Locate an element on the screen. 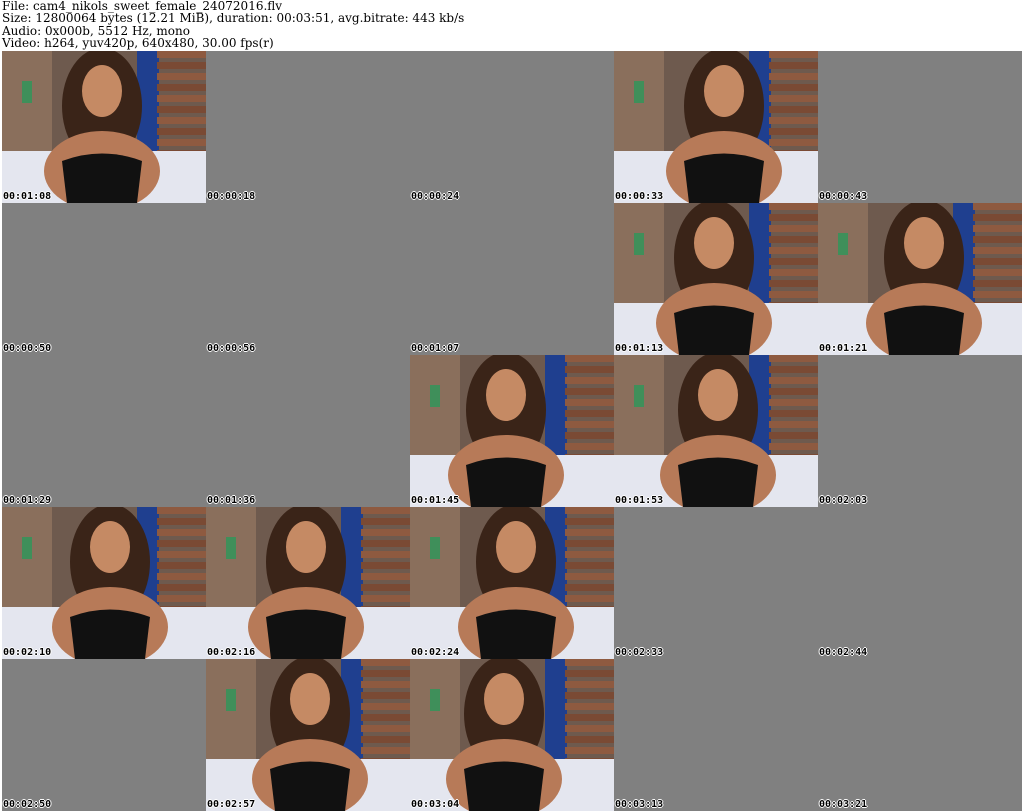 The height and width of the screenshot is (811, 1024). video-thumbnail: 00:00:43 is located at coordinates (920, 127).